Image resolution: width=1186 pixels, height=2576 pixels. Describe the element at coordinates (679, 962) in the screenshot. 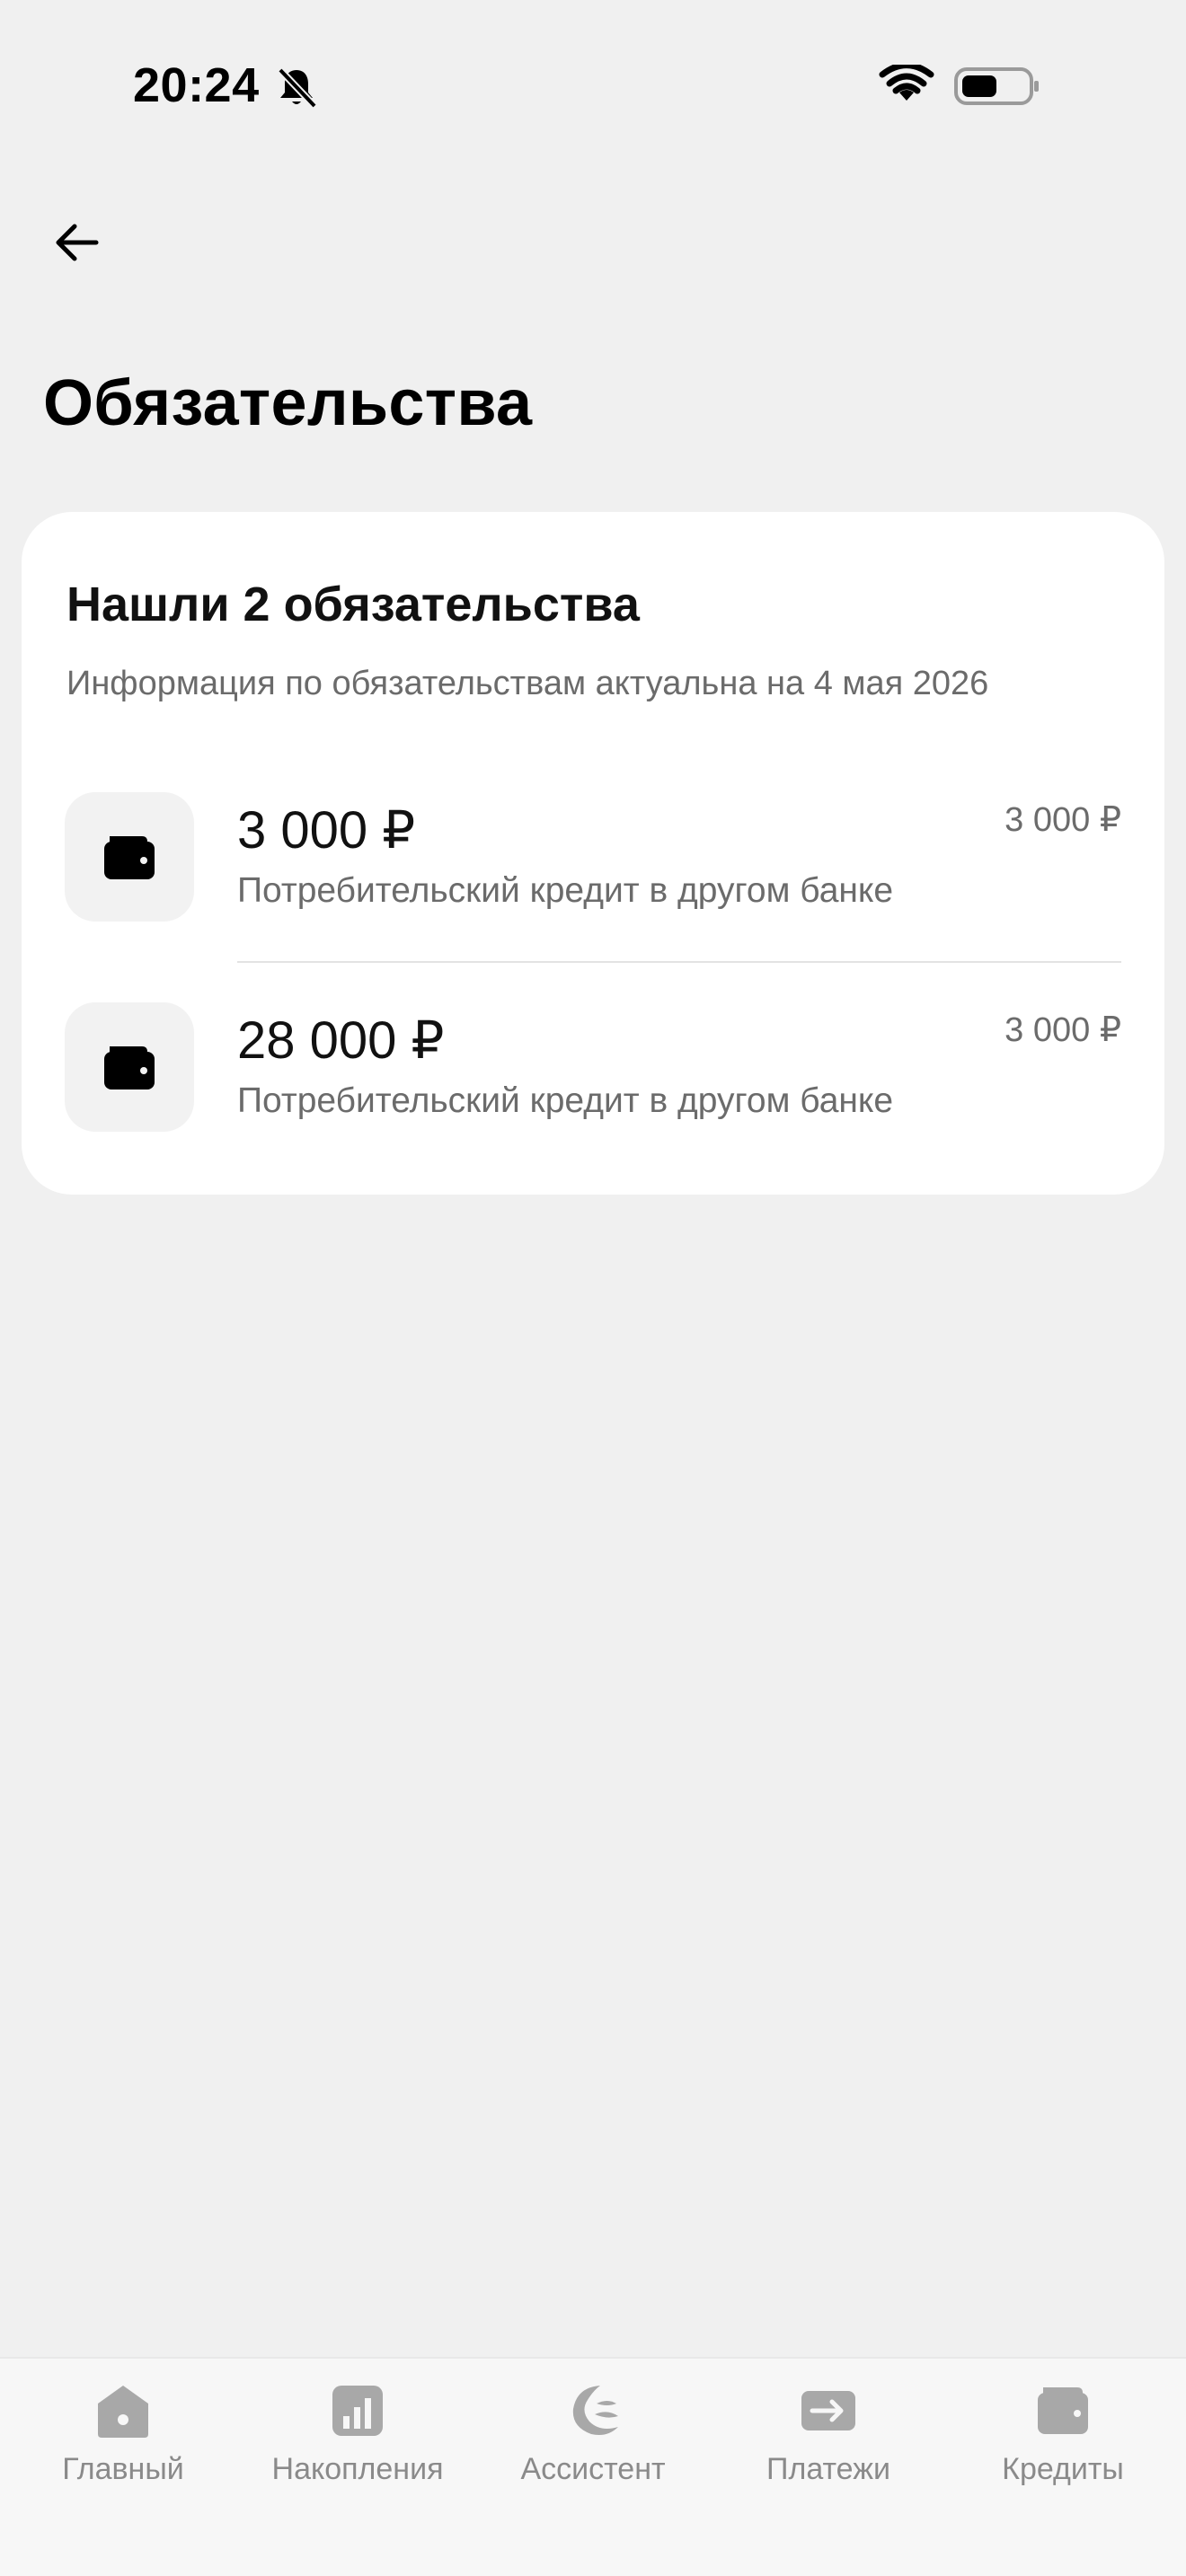

I see `divider` at that location.